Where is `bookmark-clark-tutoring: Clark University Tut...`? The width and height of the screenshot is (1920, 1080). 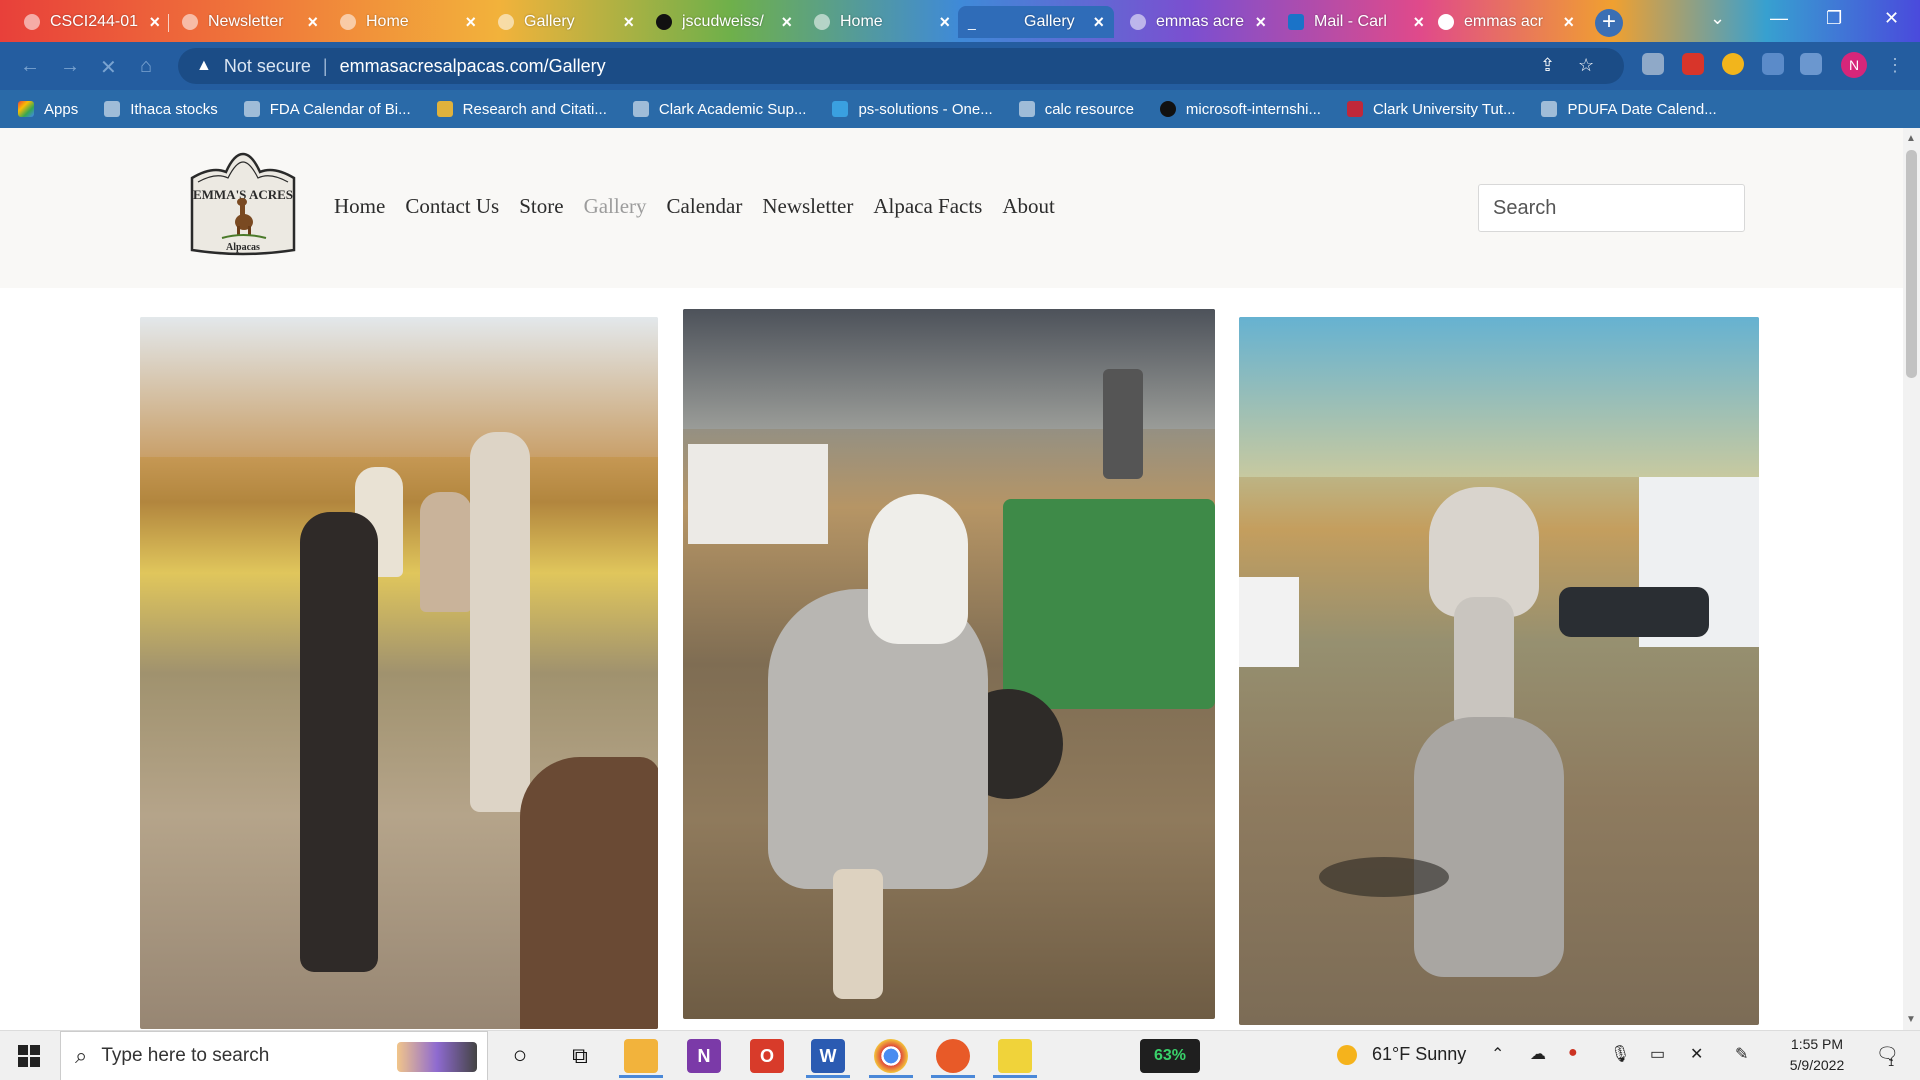
bookmark-clark-tutoring: Clark University Tut... is located at coordinates (1430, 109).